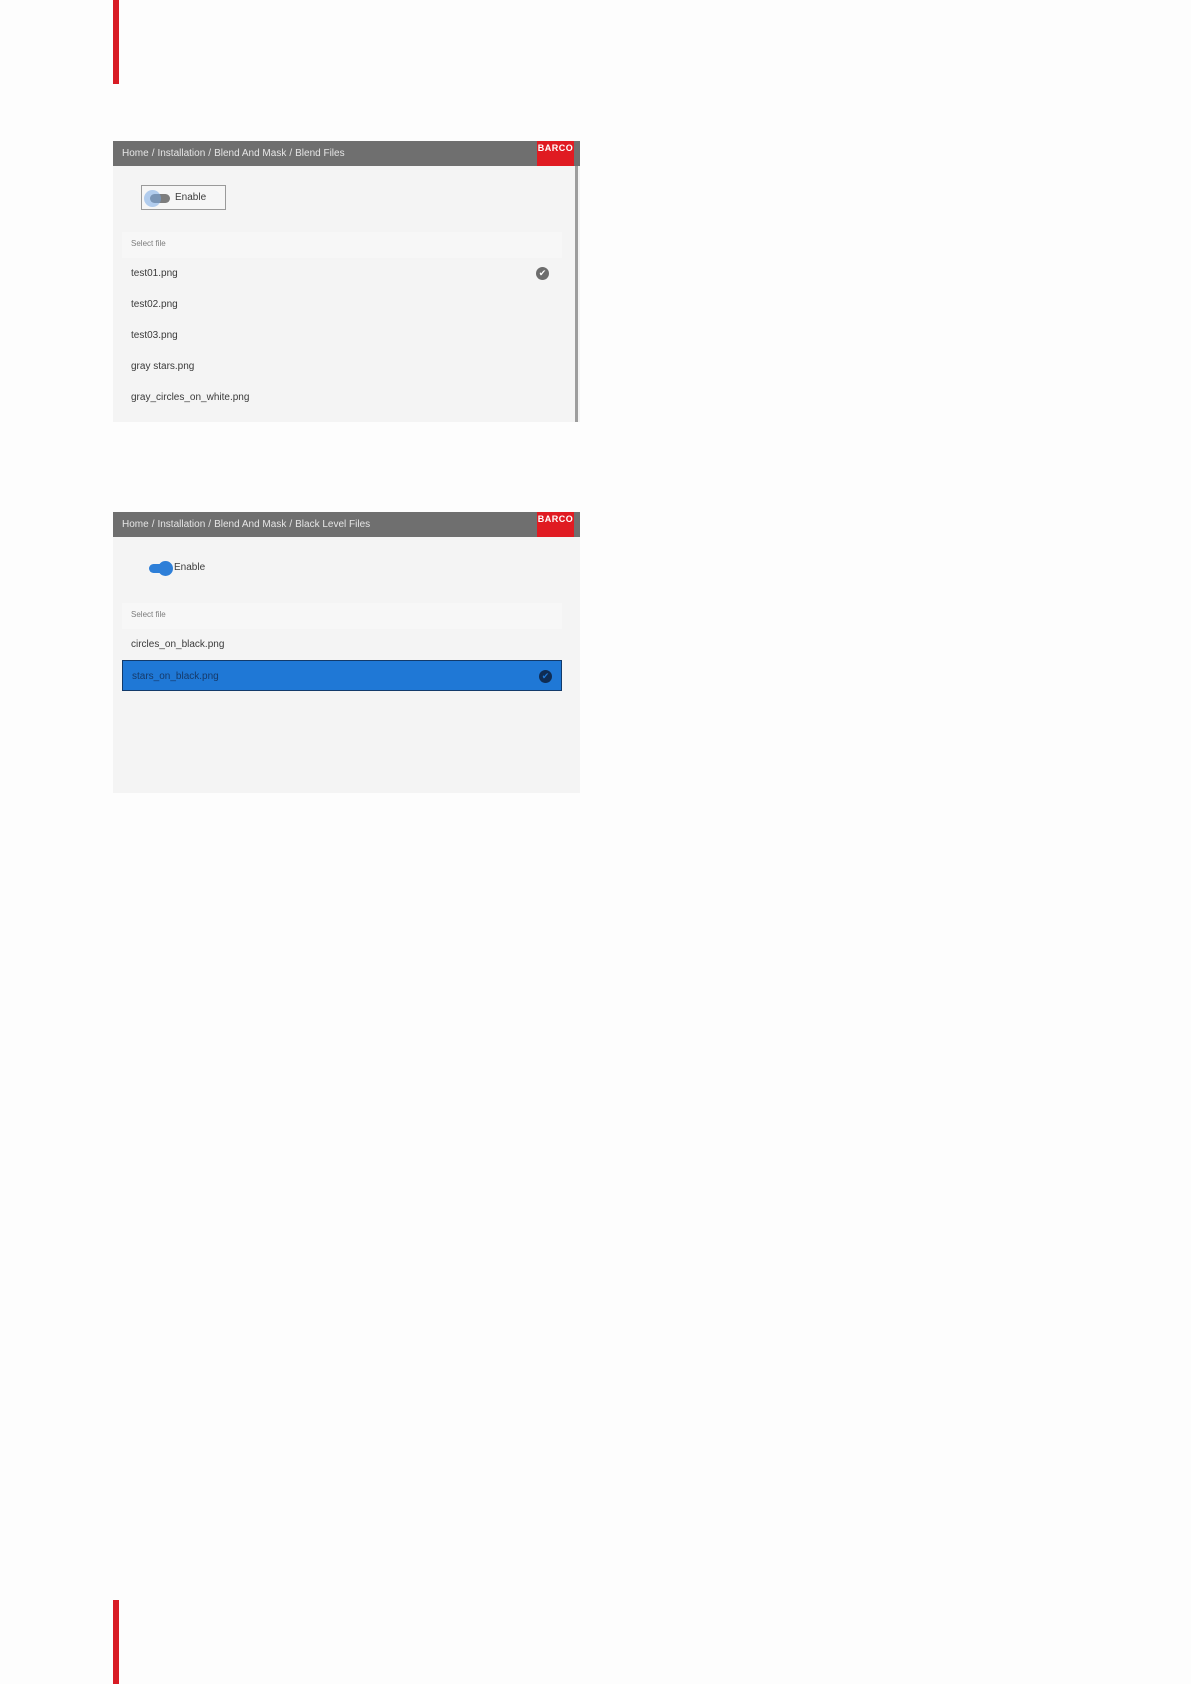 Image resolution: width=1191 pixels, height=1684 pixels. Describe the element at coordinates (342, 366) in the screenshot. I see `file-item-gray-stars: gray stars.png` at that location.